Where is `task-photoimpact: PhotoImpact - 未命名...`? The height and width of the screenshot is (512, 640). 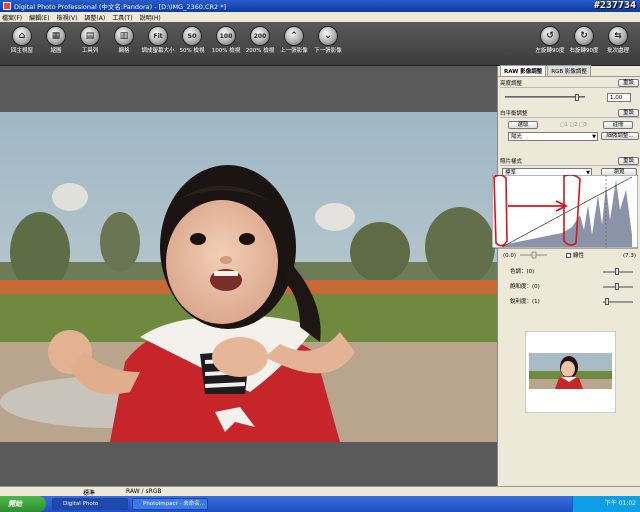 task-photoimpact: PhotoImpact - 未命名... is located at coordinates (170, 504).